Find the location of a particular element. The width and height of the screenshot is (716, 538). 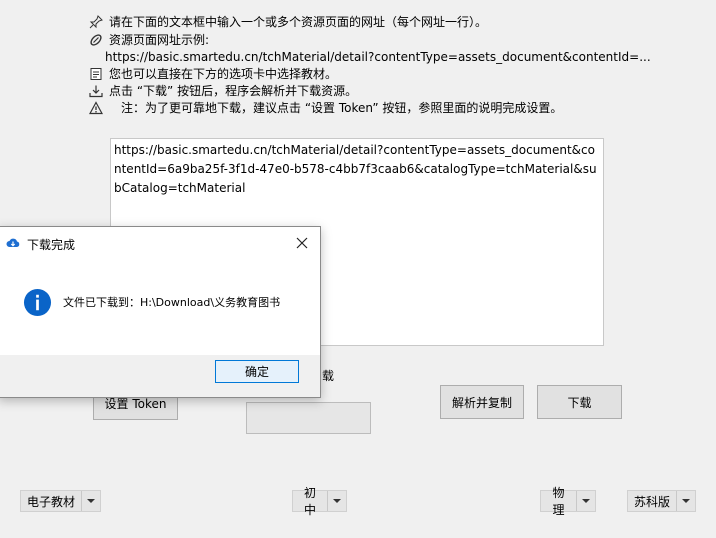

partial-label: 载 is located at coordinates (328, 376).